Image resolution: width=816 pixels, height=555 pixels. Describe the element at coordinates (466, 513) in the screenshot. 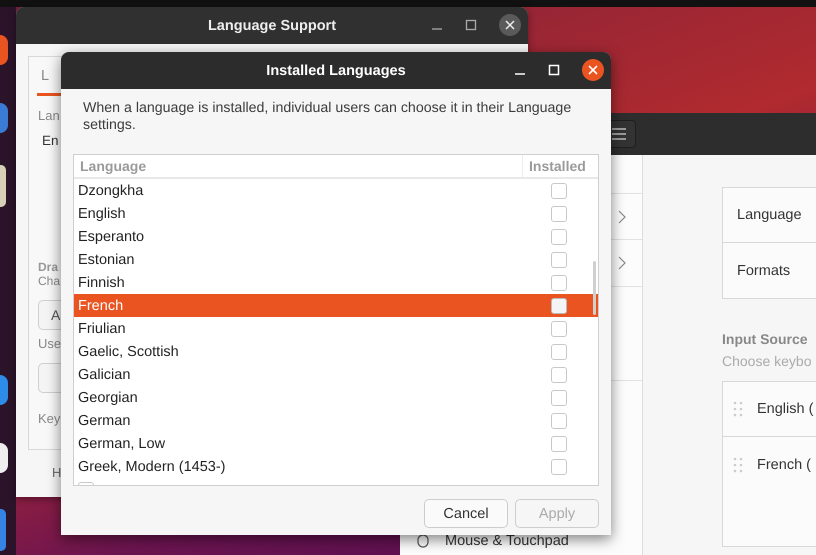

I see `dialog-button: Cancel` at that location.